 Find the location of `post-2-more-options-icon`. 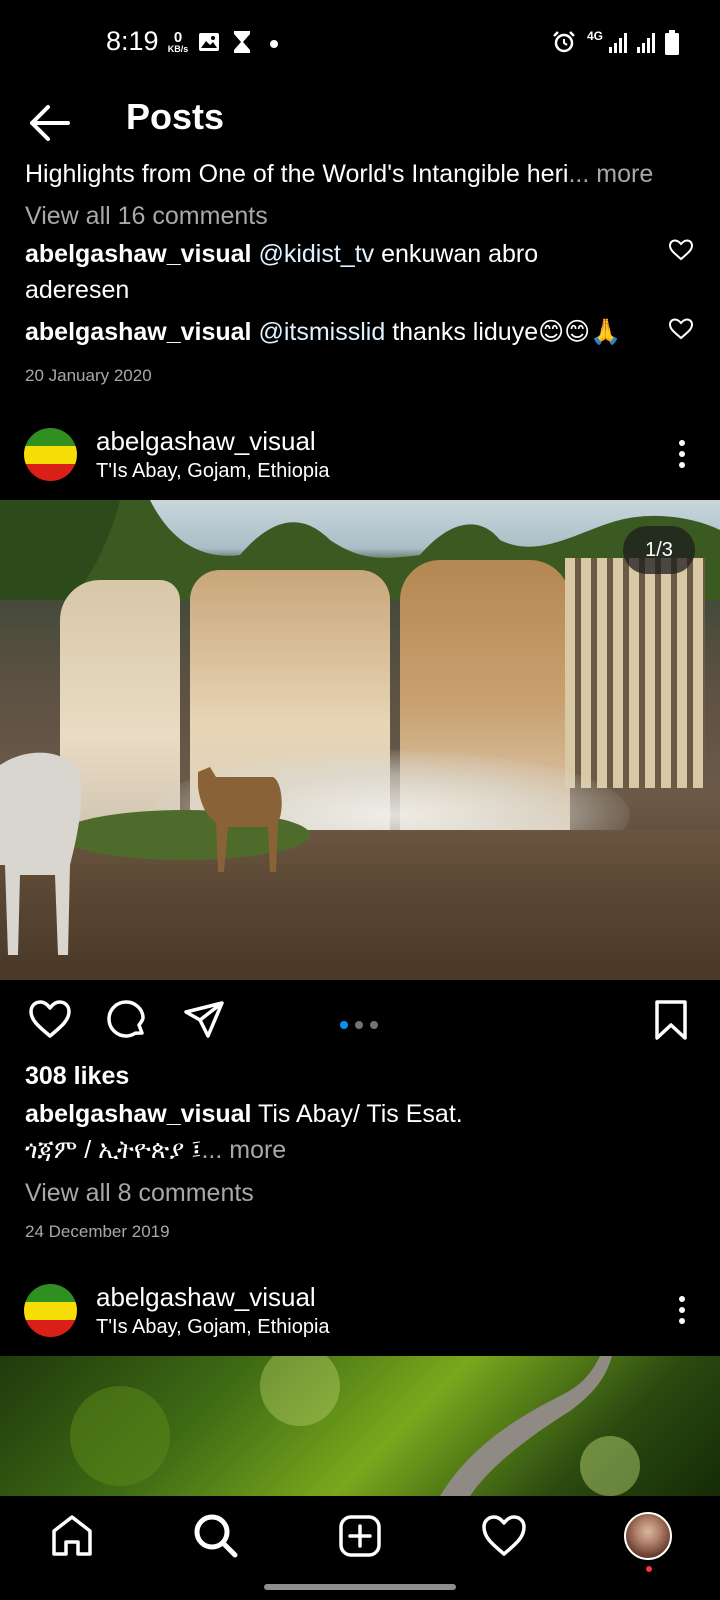

post-2-more-options-icon is located at coordinates (682, 1312).